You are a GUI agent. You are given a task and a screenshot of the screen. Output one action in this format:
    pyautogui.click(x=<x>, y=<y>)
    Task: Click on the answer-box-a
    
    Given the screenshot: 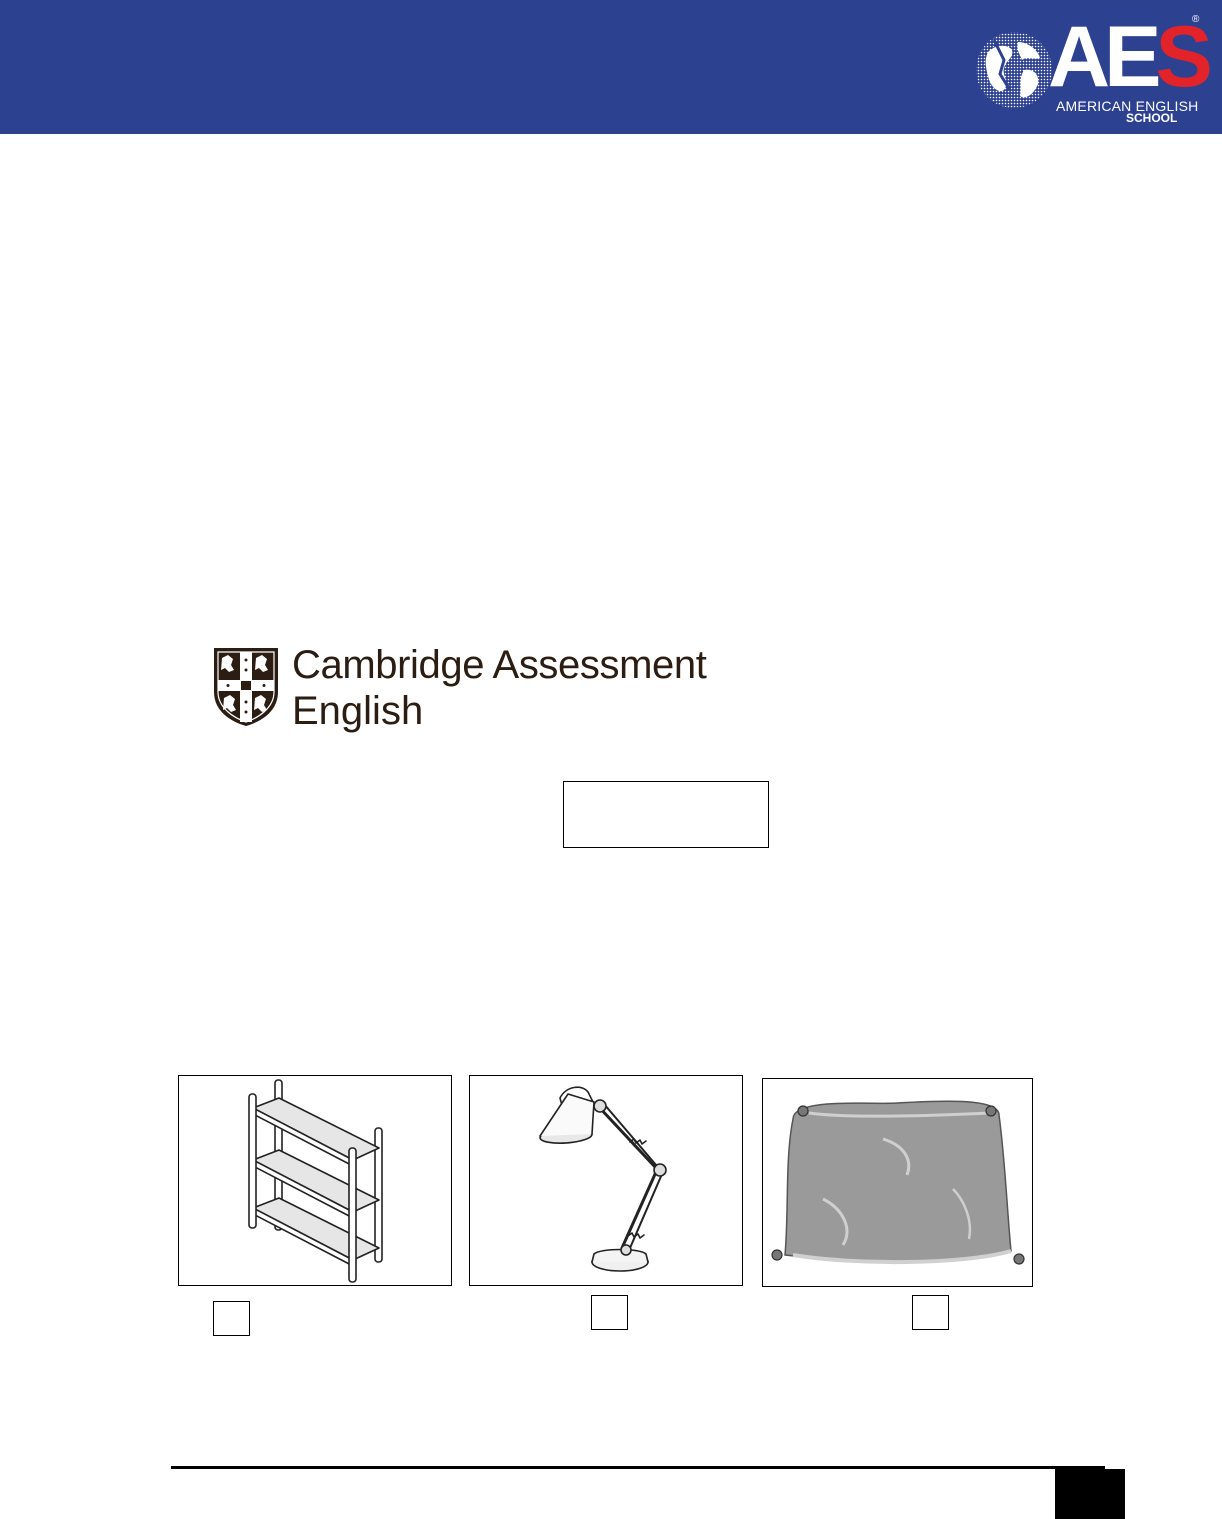 What is the action you would take?
    pyautogui.click(x=231, y=1318)
    